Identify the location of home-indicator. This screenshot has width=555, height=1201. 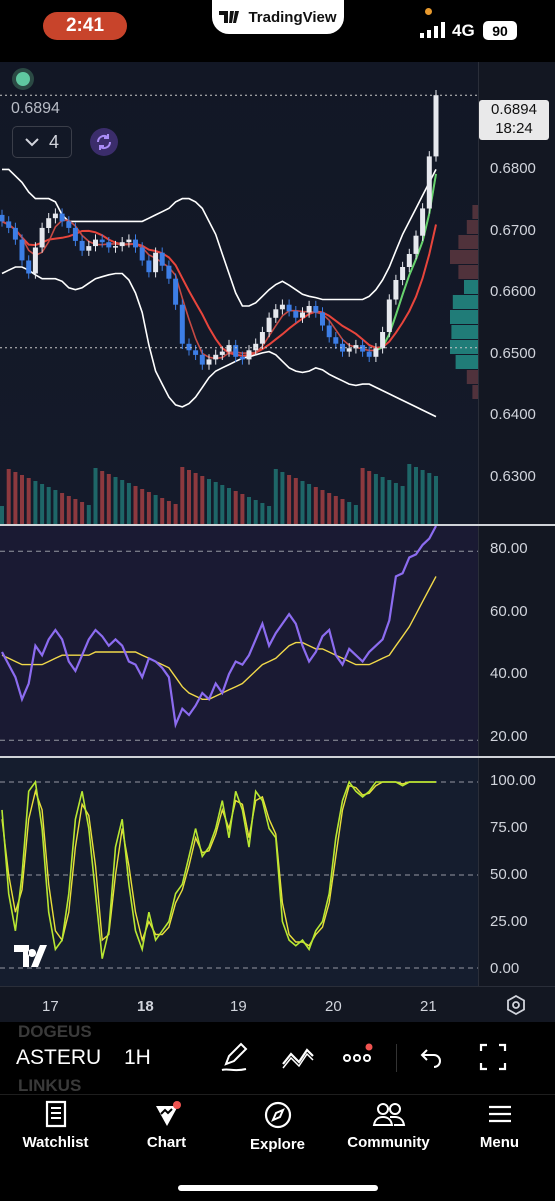
(278, 1188).